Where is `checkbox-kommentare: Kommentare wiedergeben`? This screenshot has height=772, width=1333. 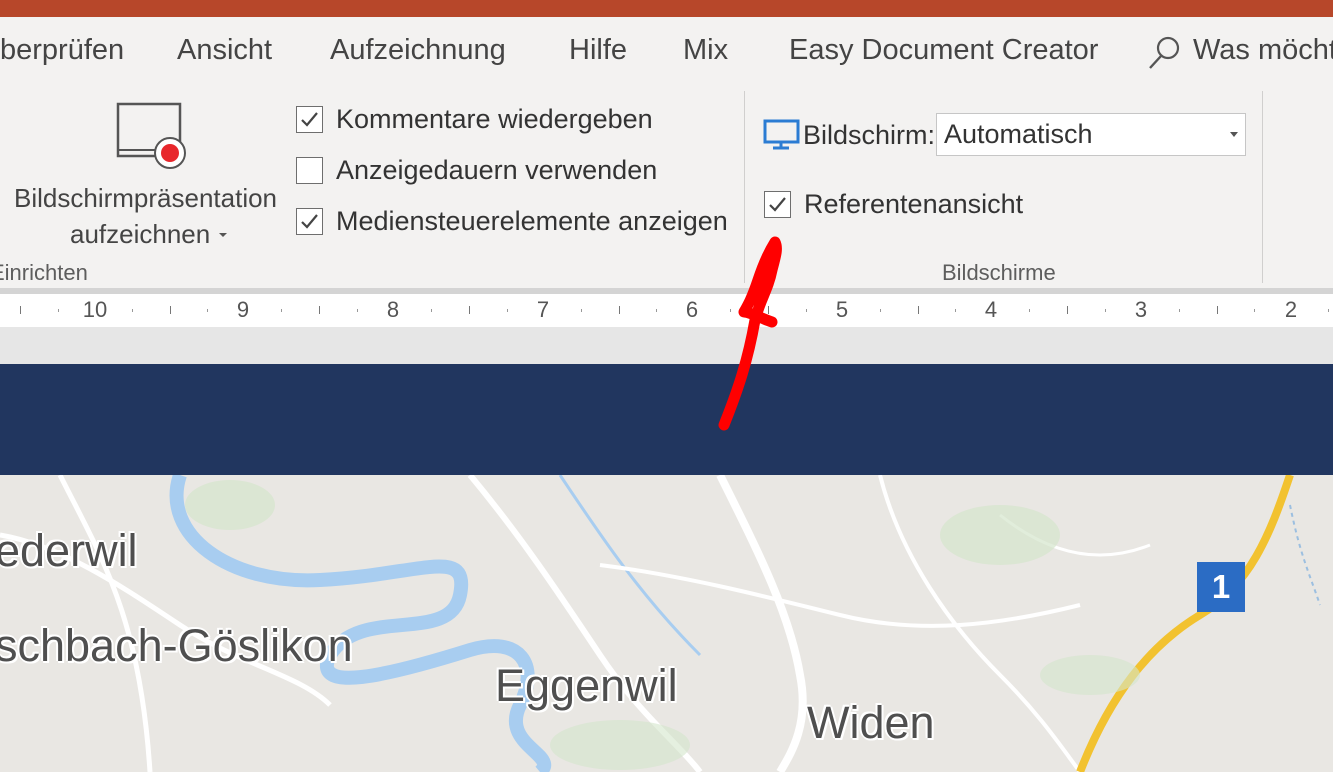 checkbox-kommentare: Kommentare wiedergeben is located at coordinates (474, 119).